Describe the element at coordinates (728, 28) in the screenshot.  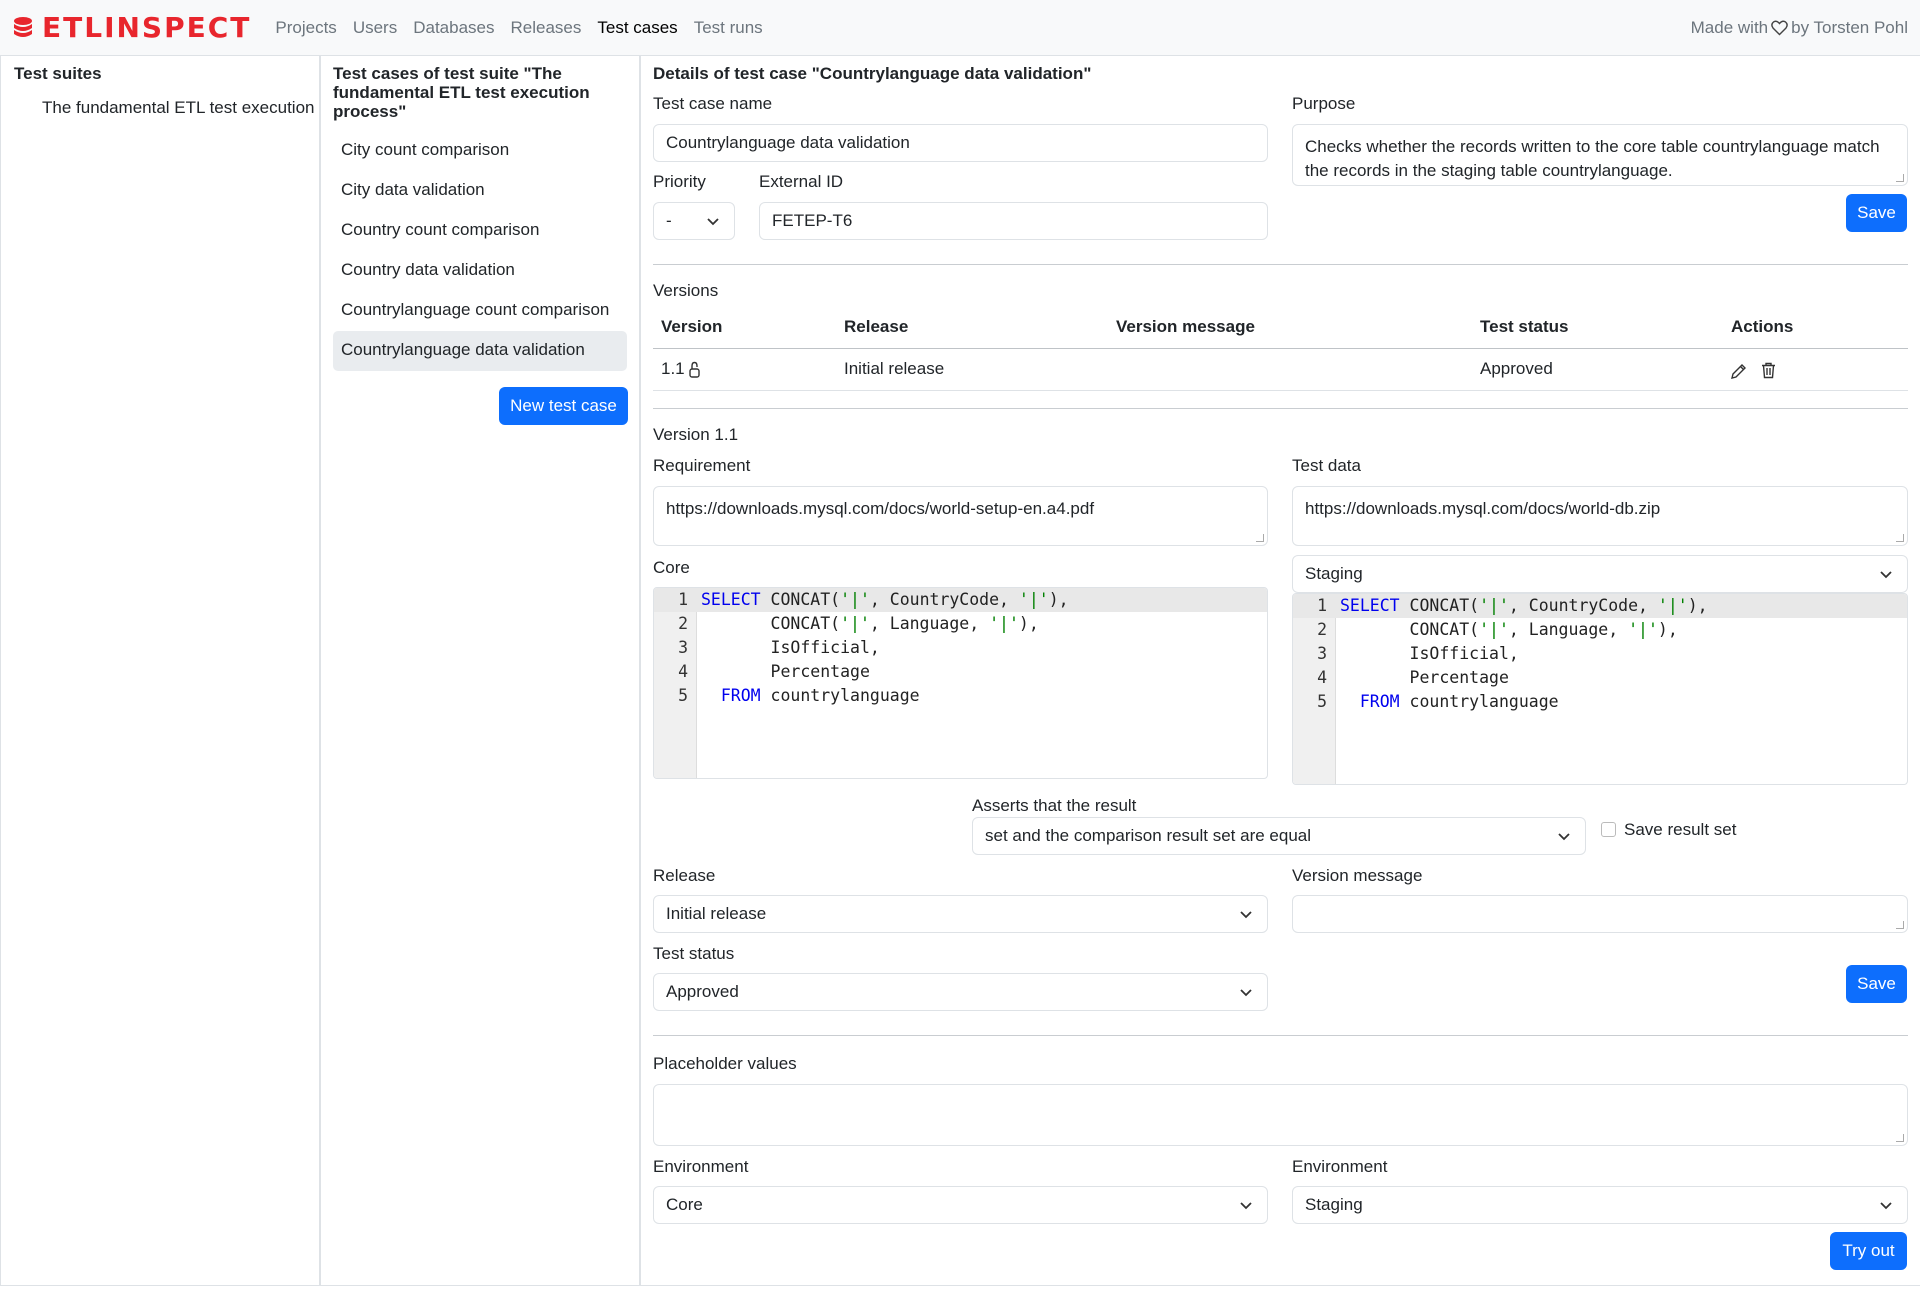
I see `nav-test-runs: Test runs` at that location.